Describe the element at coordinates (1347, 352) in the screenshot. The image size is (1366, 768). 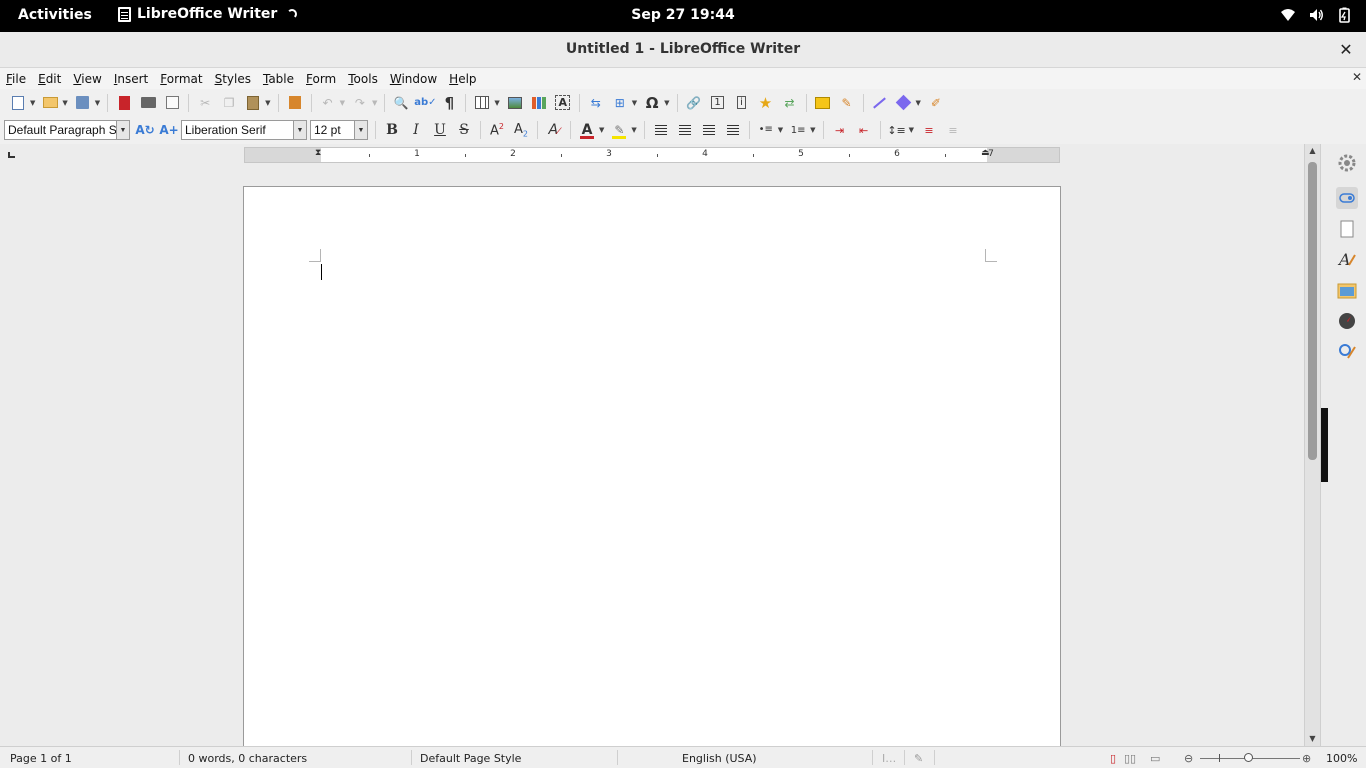
I see `sidebar-manage-changes-button` at that location.